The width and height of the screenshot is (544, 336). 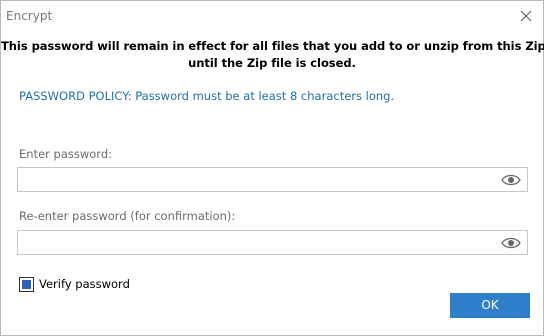 What do you see at coordinates (65, 154) in the screenshot?
I see `enter-password-label: Enter password:` at bounding box center [65, 154].